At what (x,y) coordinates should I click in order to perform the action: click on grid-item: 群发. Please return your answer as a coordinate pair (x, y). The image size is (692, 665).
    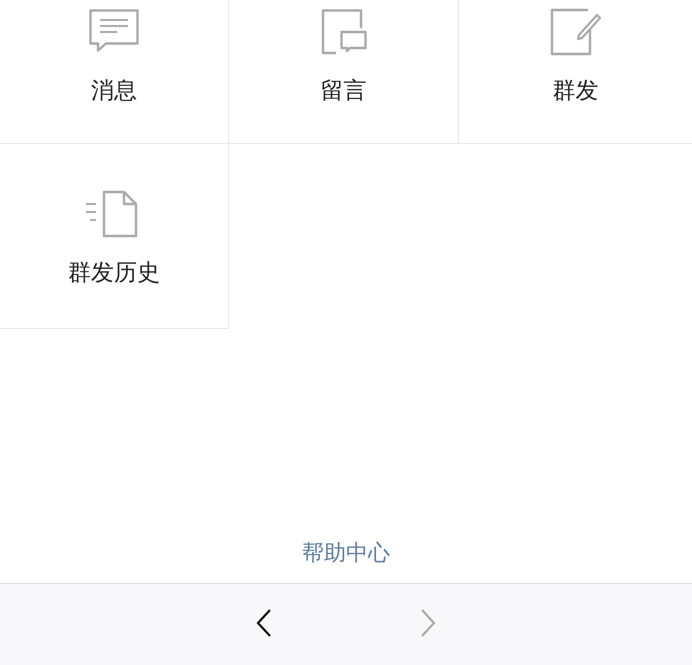
    Looking at the image, I should click on (575, 72).